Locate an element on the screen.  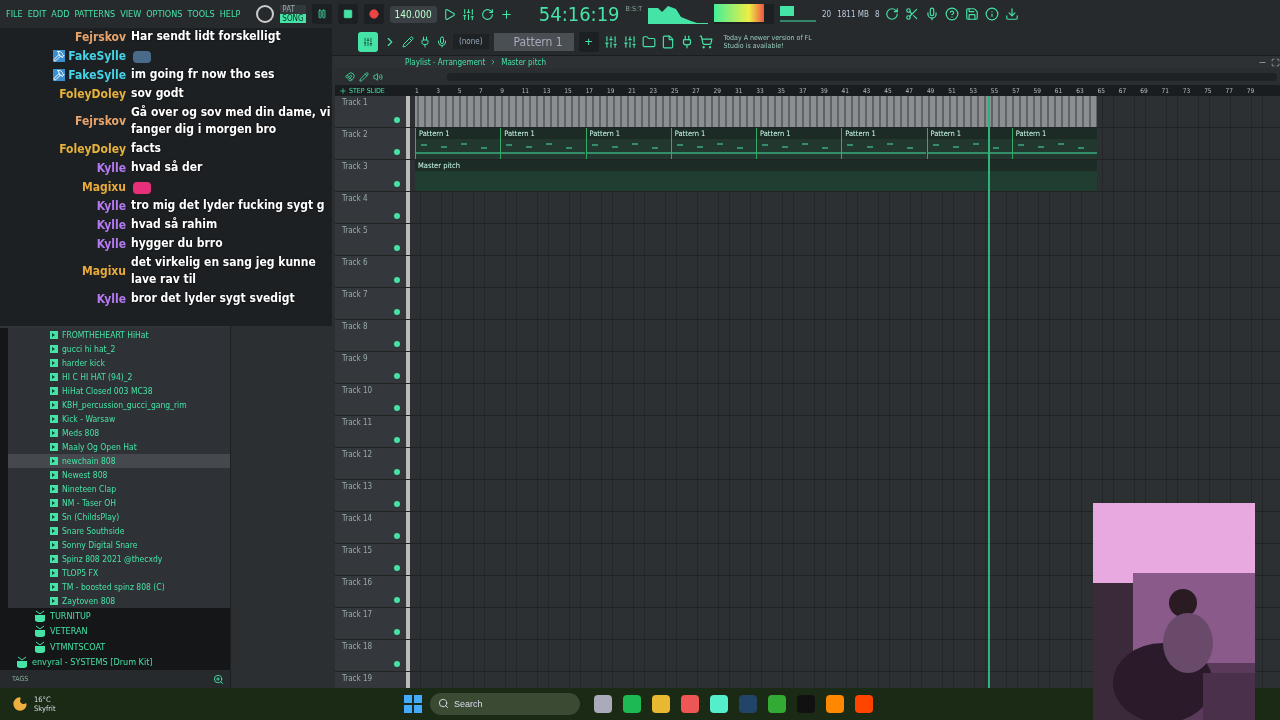
chat-message: sov godt is located at coordinates (158, 93).